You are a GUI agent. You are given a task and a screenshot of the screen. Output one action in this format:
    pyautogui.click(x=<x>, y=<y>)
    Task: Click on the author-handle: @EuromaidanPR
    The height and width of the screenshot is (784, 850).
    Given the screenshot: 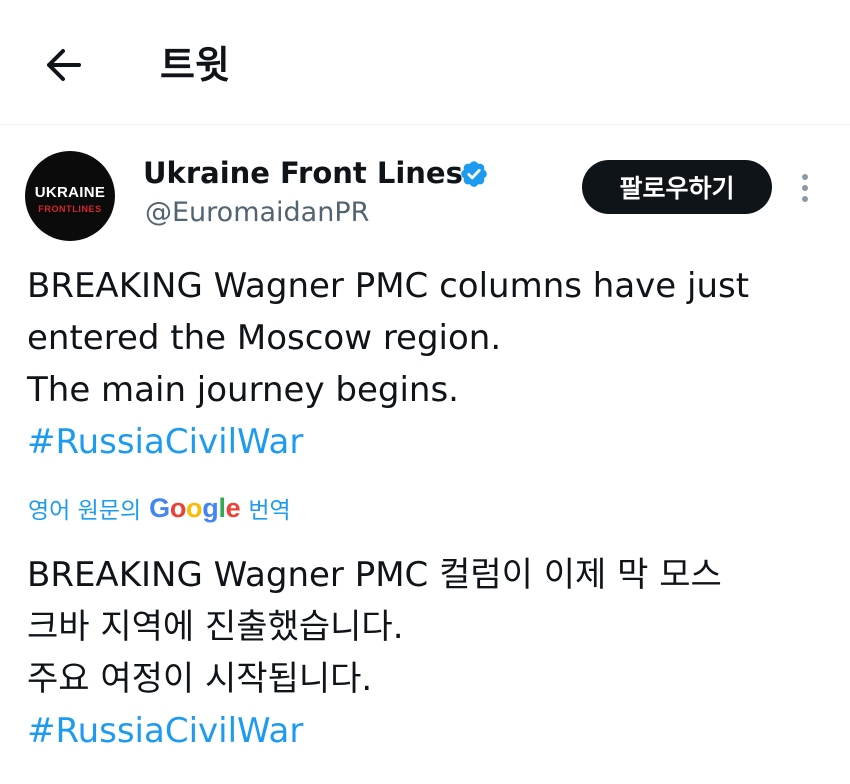 What is the action you would take?
    pyautogui.click(x=257, y=213)
    